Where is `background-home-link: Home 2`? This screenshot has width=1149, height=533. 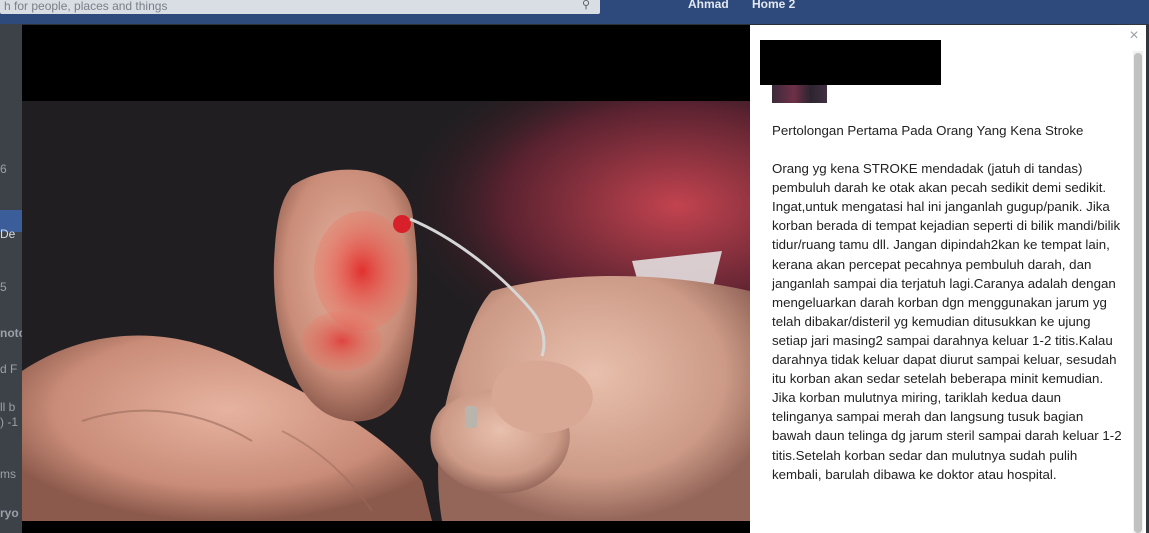 background-home-link: Home 2 is located at coordinates (773, 5).